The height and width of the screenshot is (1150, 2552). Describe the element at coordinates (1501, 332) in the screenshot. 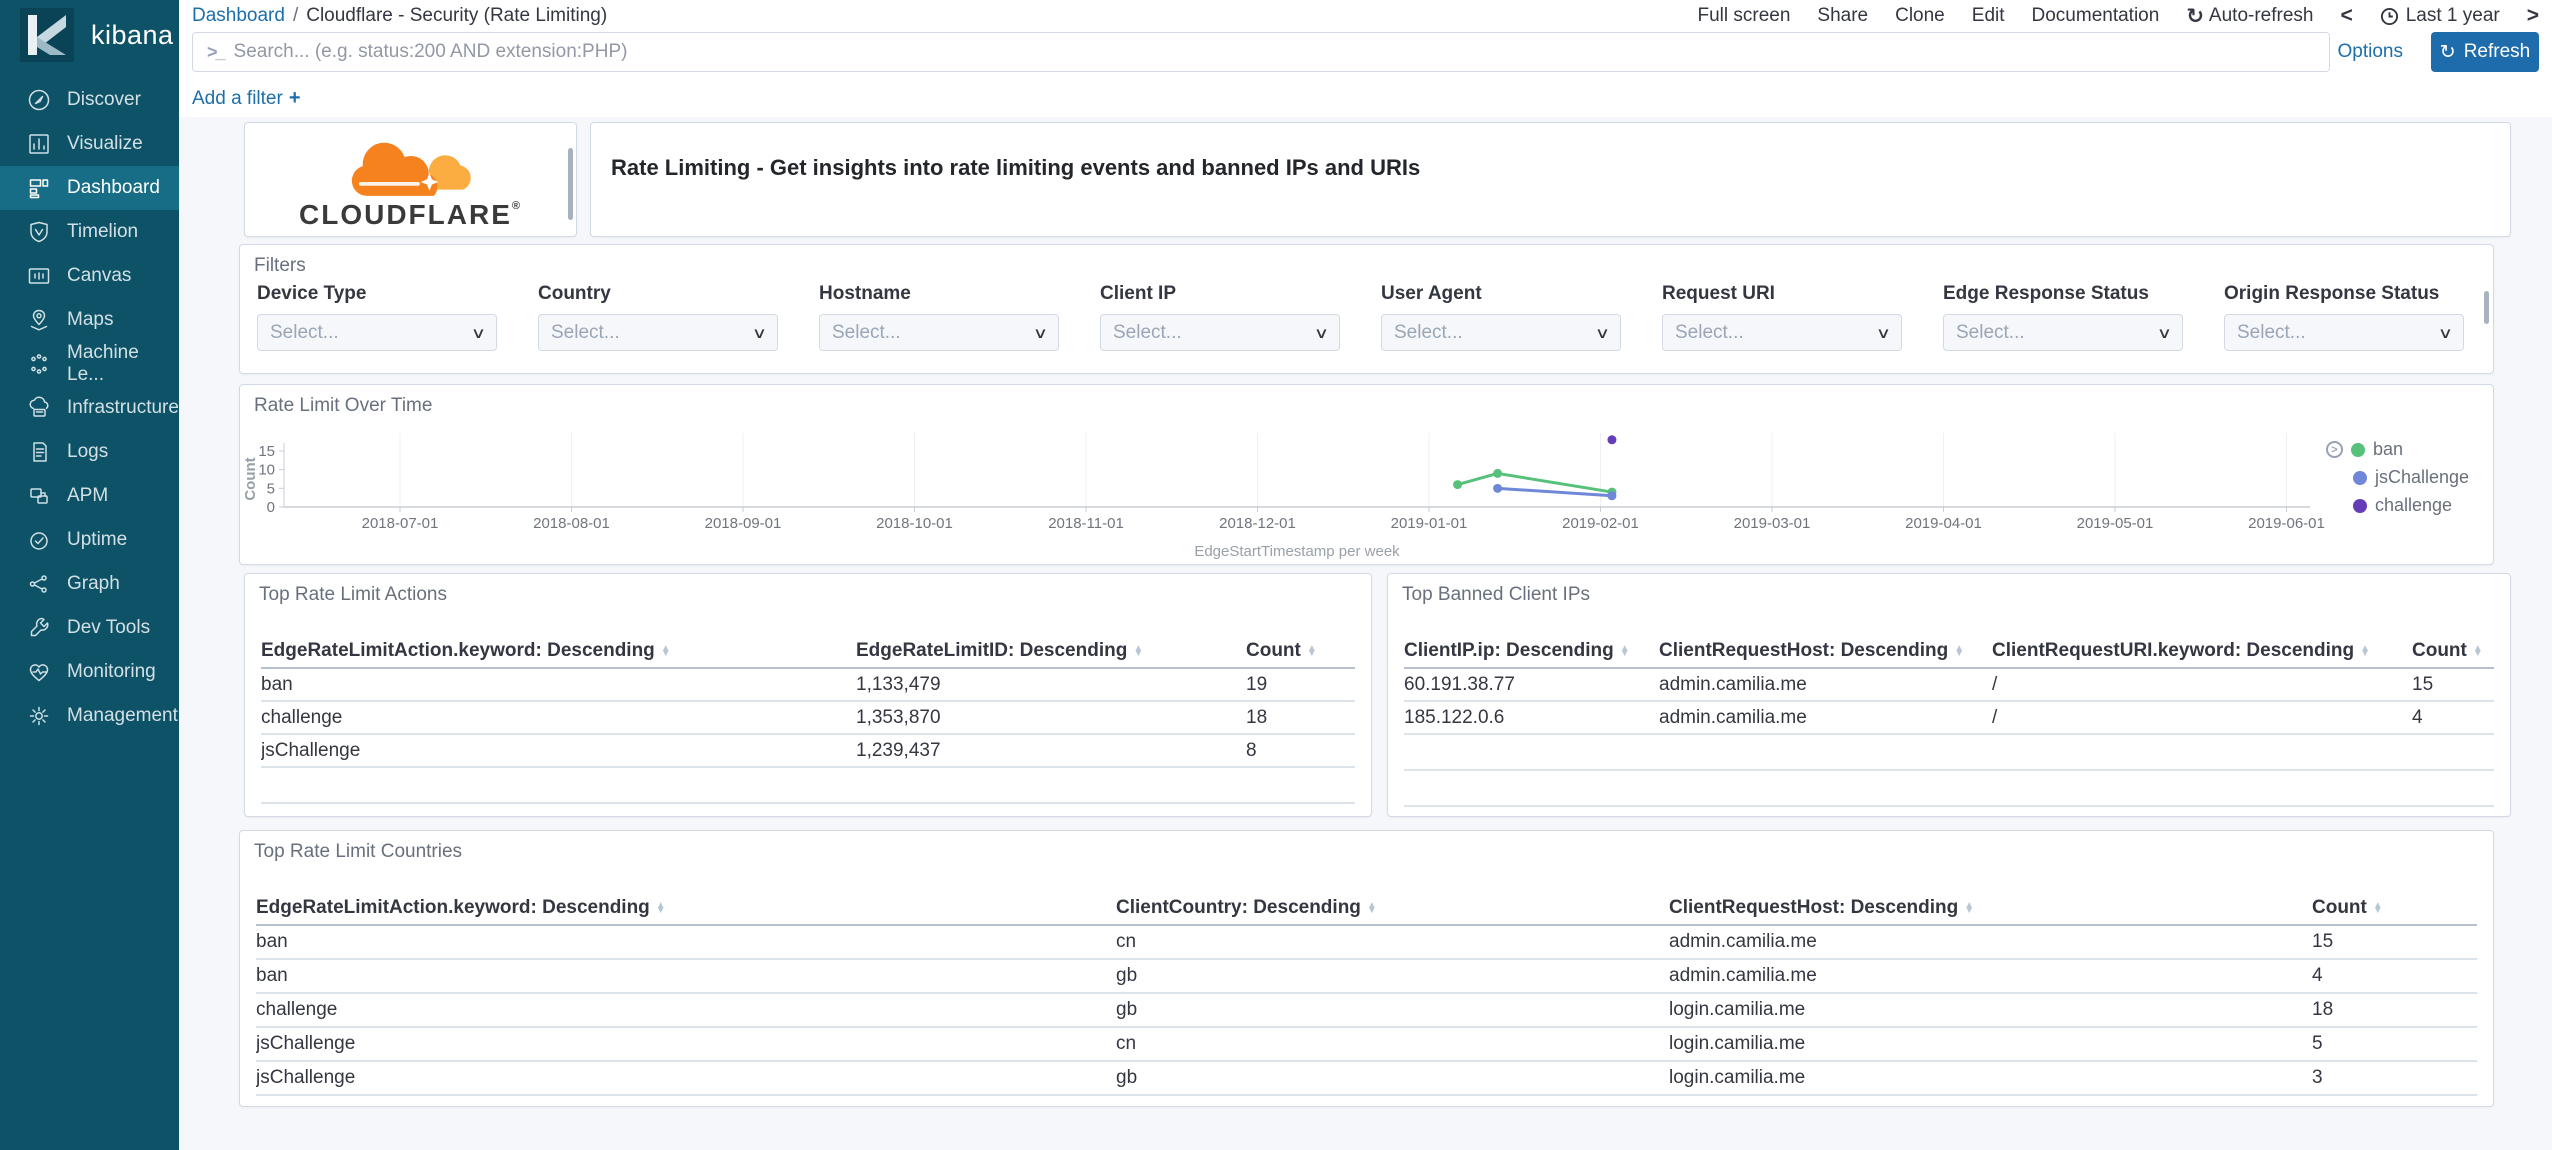

I see `user-agent-select: Select... ∨` at that location.